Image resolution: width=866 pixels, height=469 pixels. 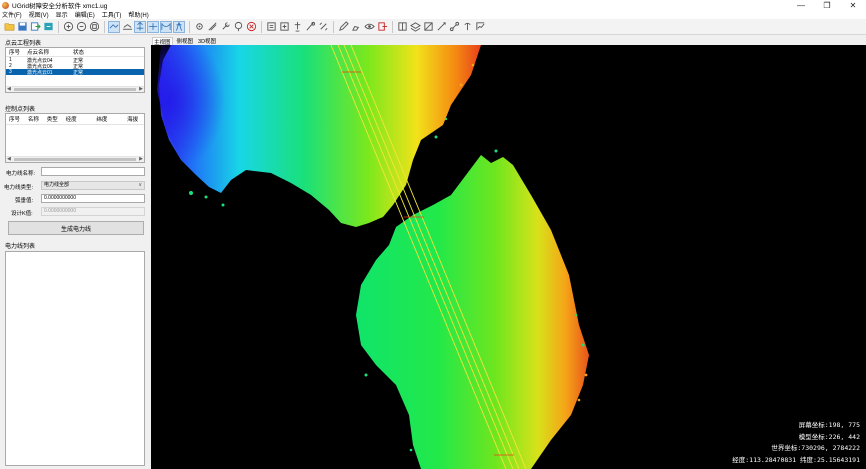 What do you see at coordinates (114, 26) in the screenshot?
I see `pan-icon` at bounding box center [114, 26].